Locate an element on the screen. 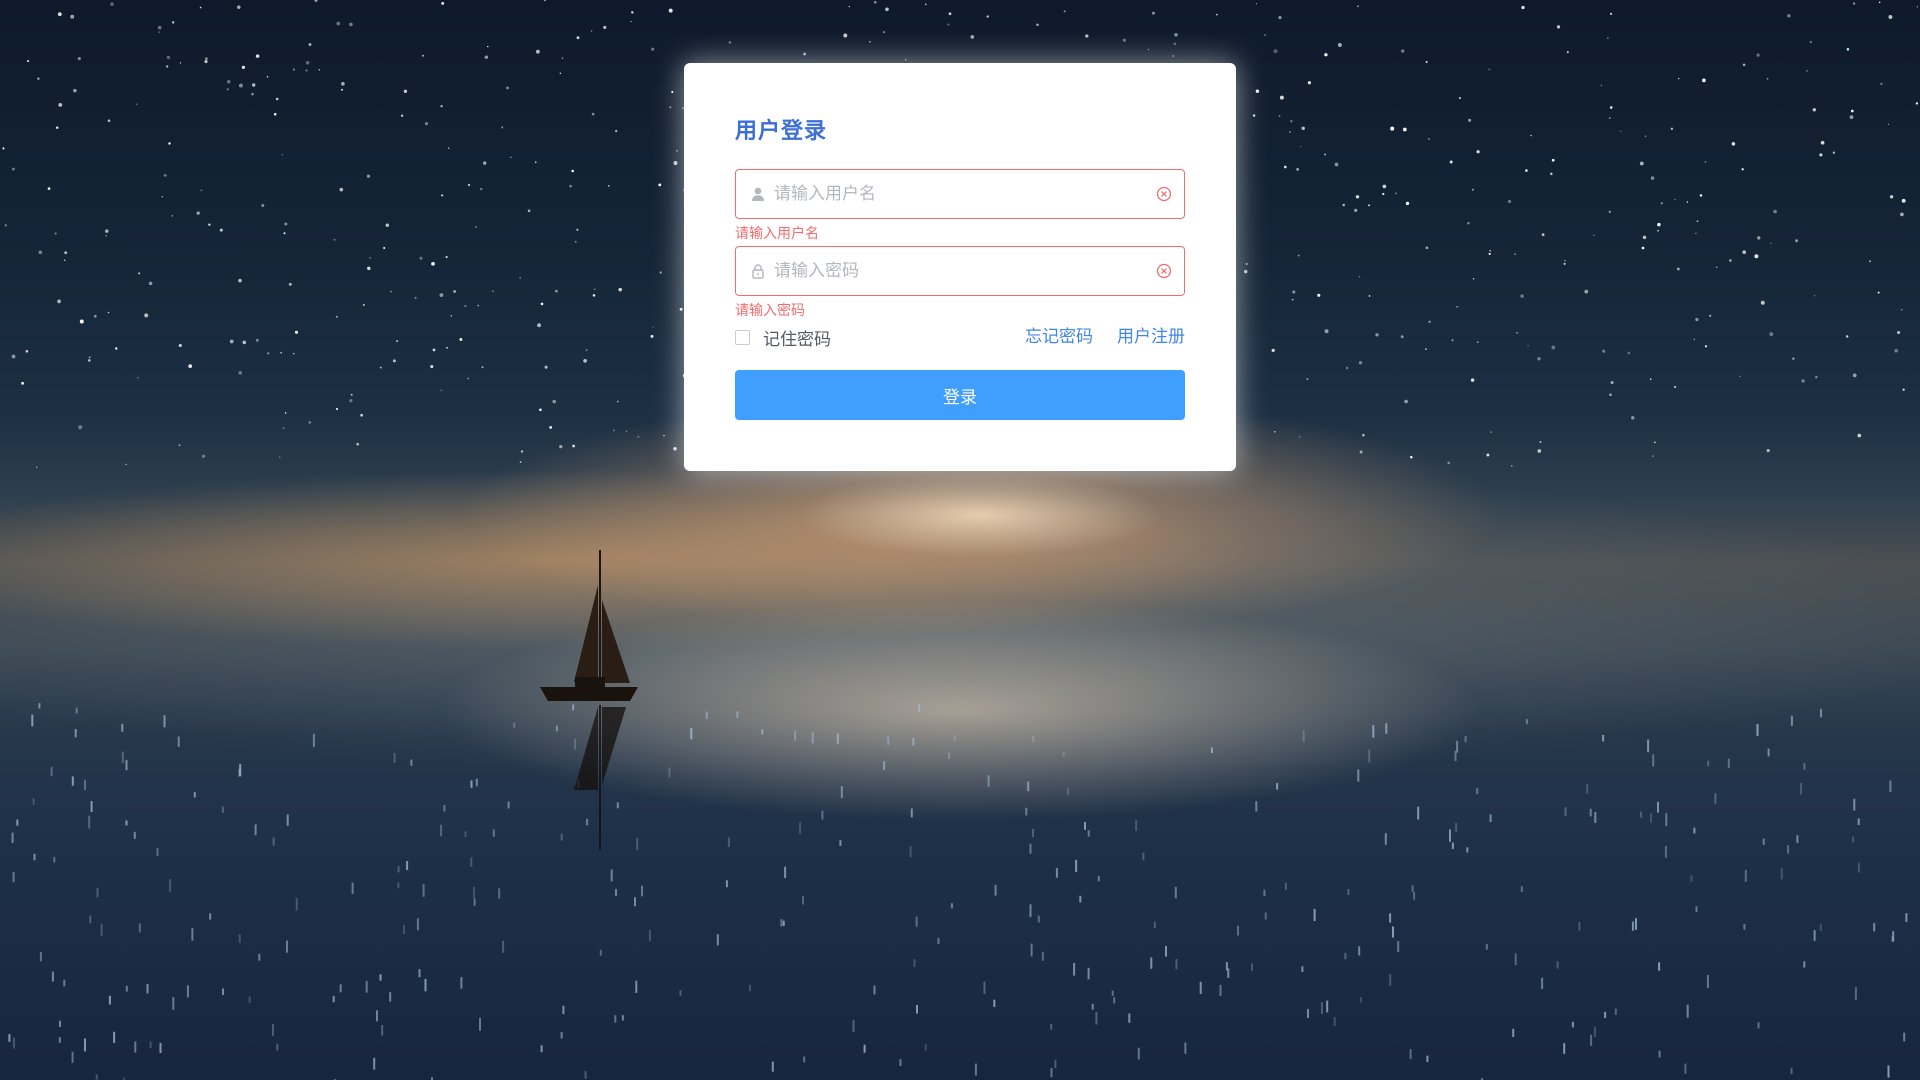  remember-password: 记住密码 is located at coordinates (783, 337).